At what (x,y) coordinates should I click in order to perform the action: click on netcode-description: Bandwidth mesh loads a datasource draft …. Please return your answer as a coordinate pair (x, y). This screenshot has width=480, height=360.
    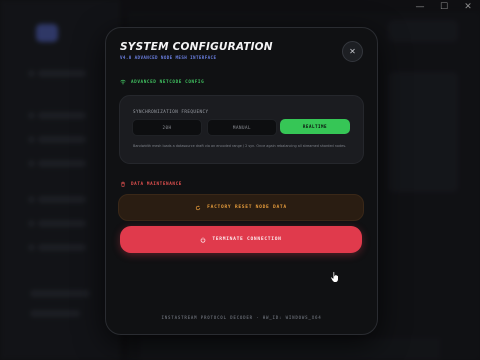
    Looking at the image, I should click on (240, 146).